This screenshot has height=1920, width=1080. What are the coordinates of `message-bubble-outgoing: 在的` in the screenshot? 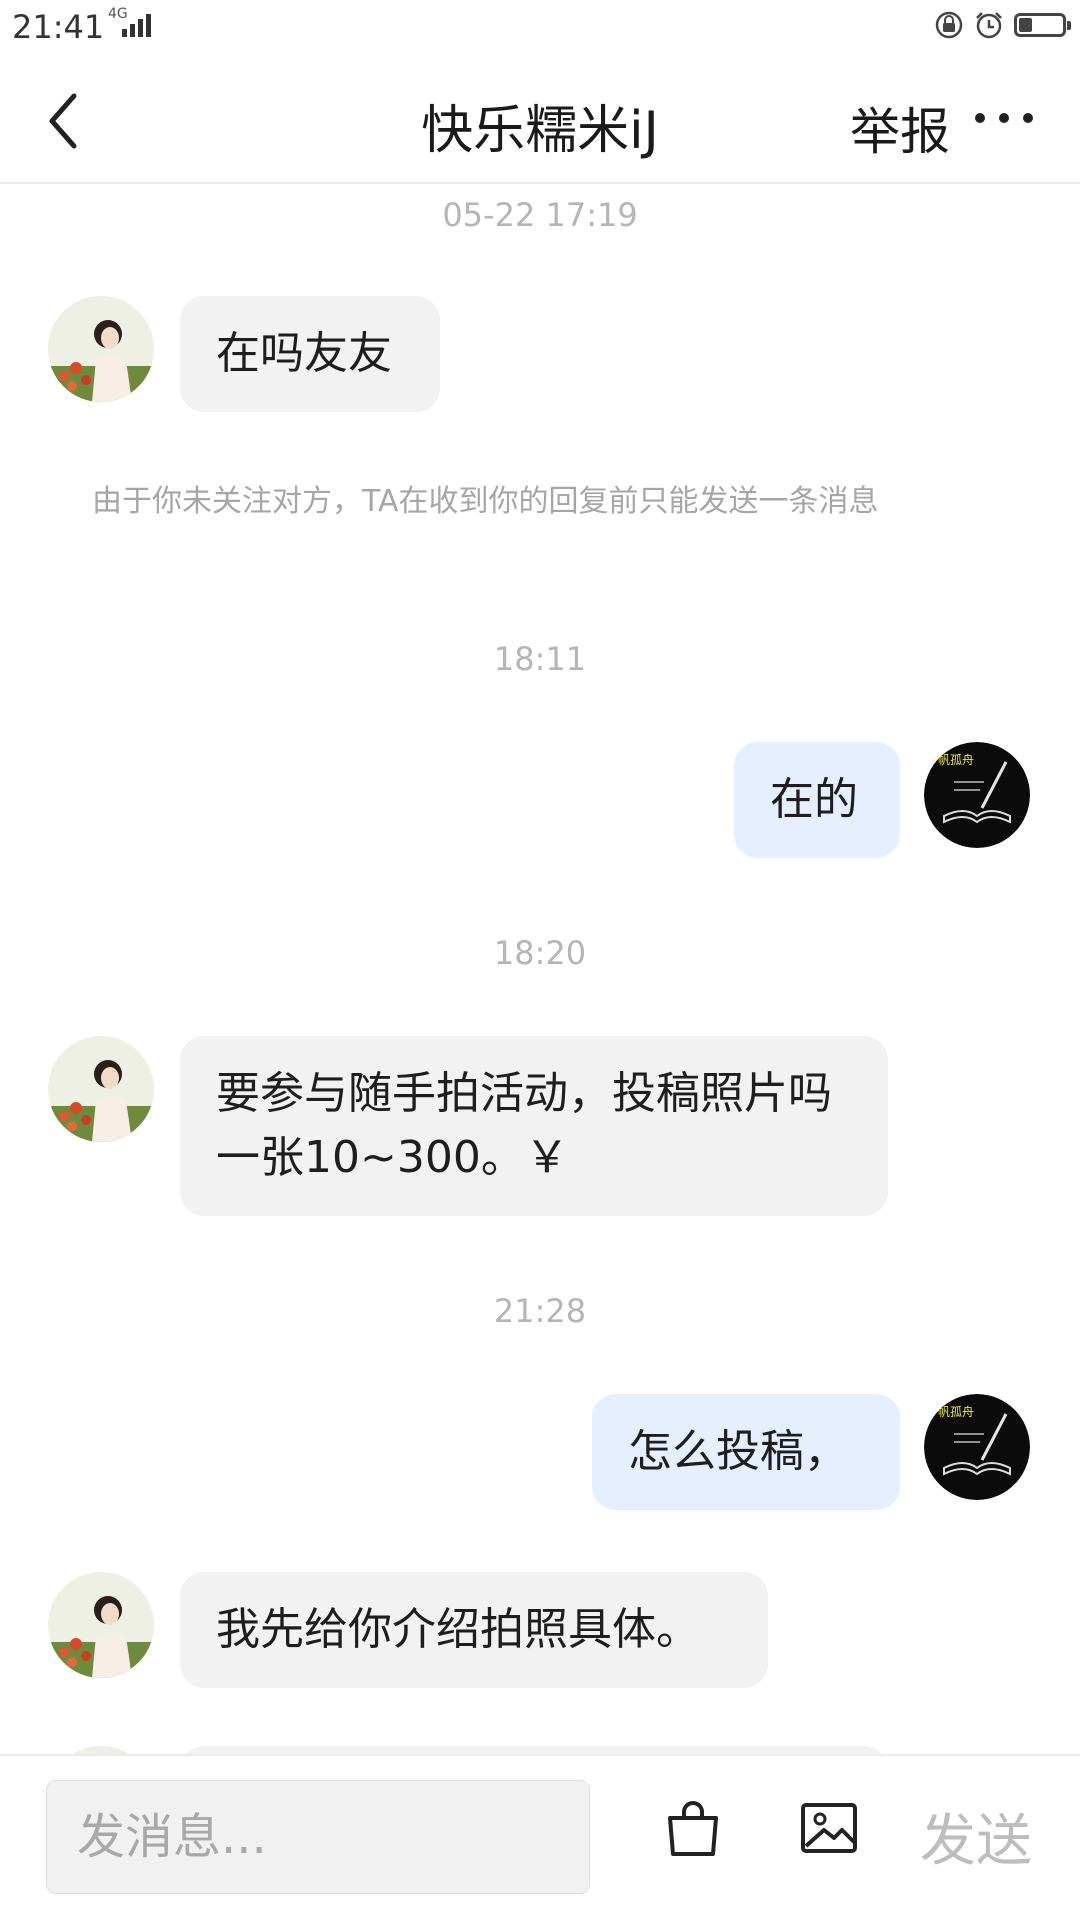 It's located at (817, 800).